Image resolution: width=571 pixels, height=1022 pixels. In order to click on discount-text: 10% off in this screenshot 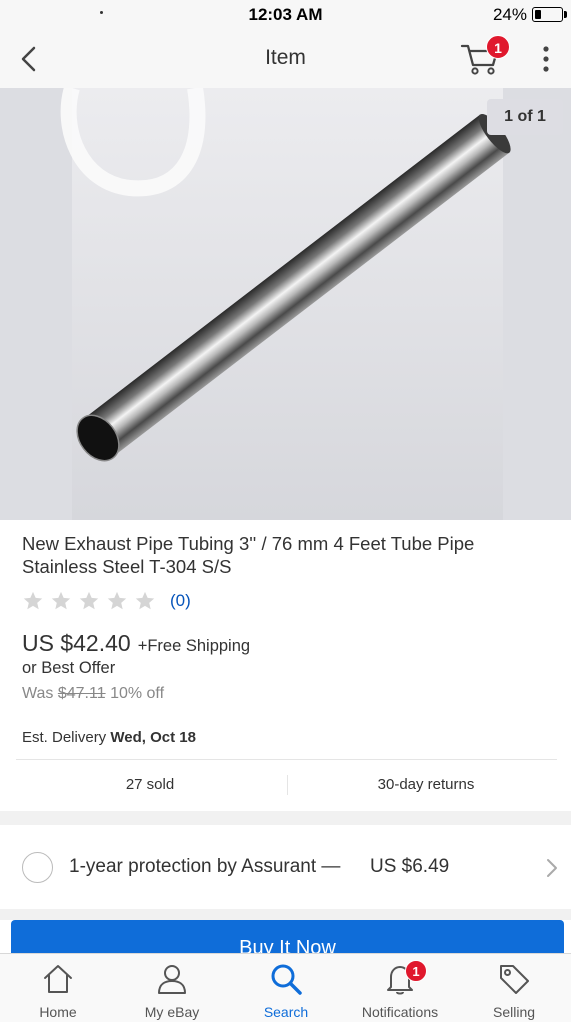, I will do `click(137, 693)`.